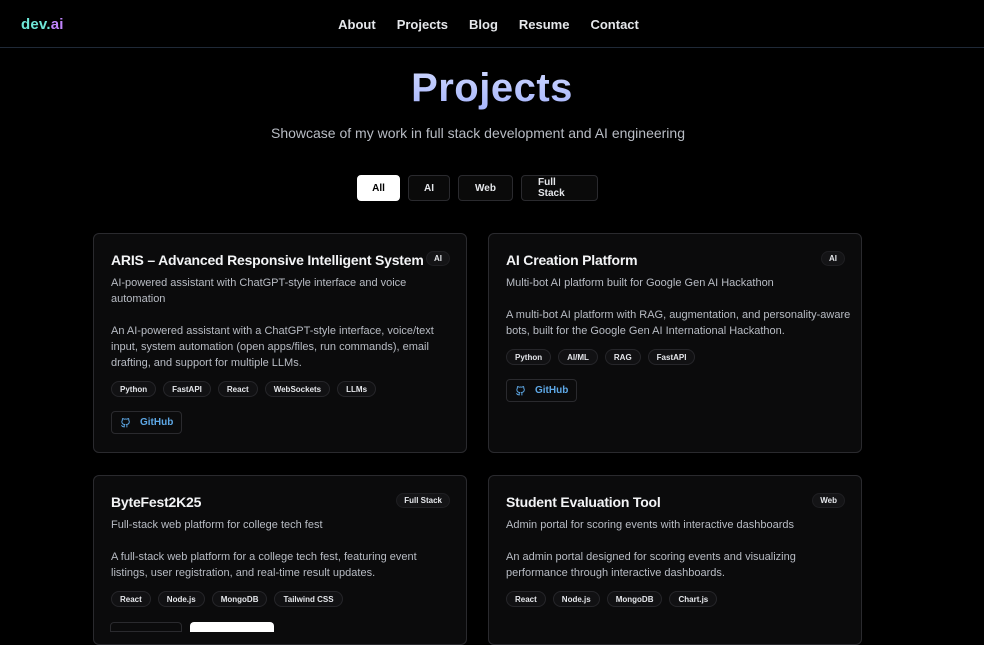  Describe the element at coordinates (308, 599) in the screenshot. I see `tech-tag: Tailwind CSS` at that location.